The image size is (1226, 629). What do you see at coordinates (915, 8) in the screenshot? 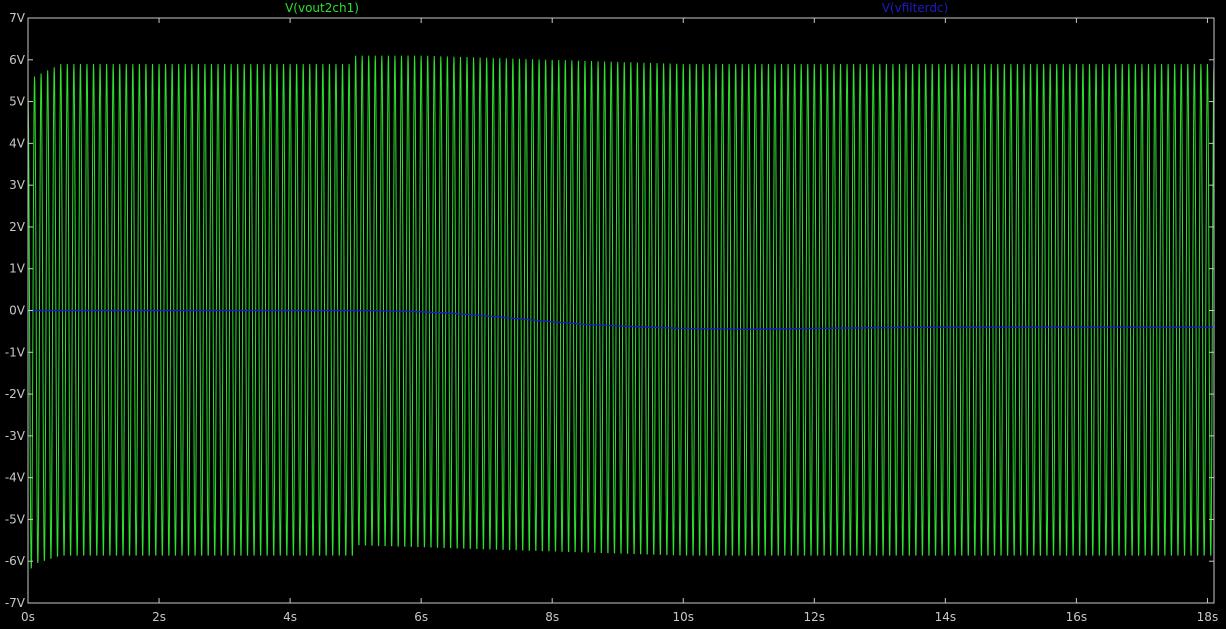
I see `trace-label: V(vfilterdc)` at bounding box center [915, 8].